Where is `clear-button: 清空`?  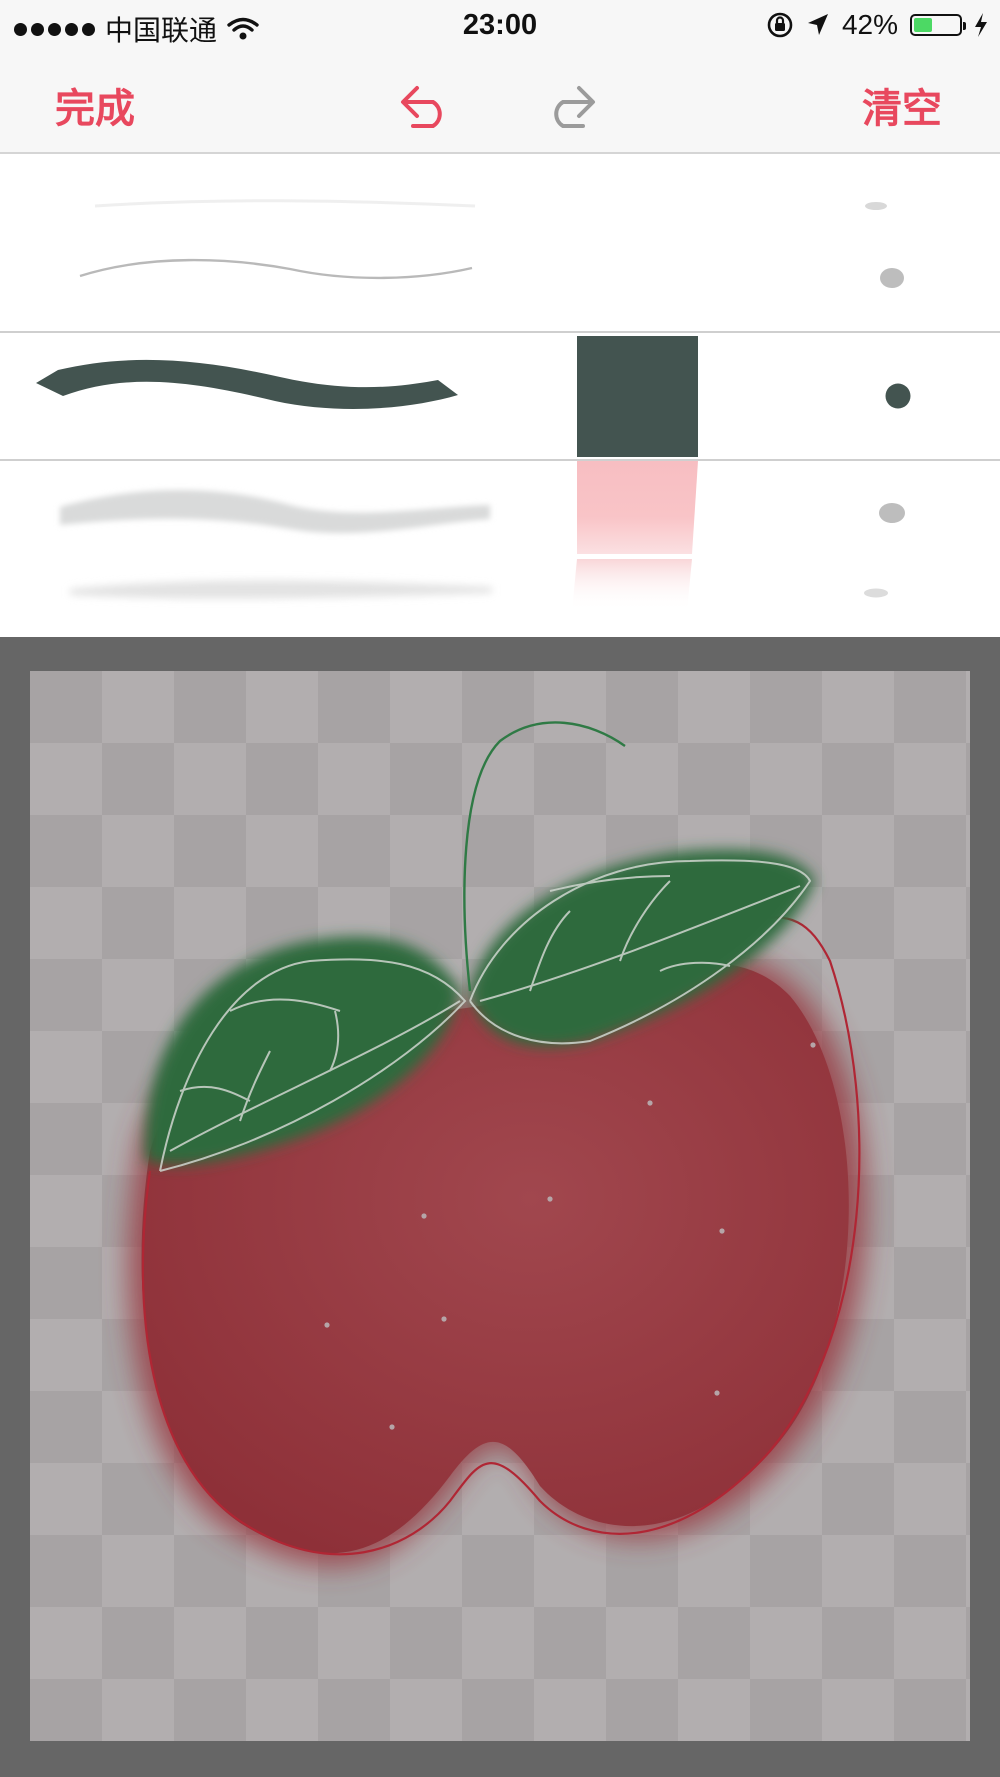 clear-button: 清空 is located at coordinates (902, 105).